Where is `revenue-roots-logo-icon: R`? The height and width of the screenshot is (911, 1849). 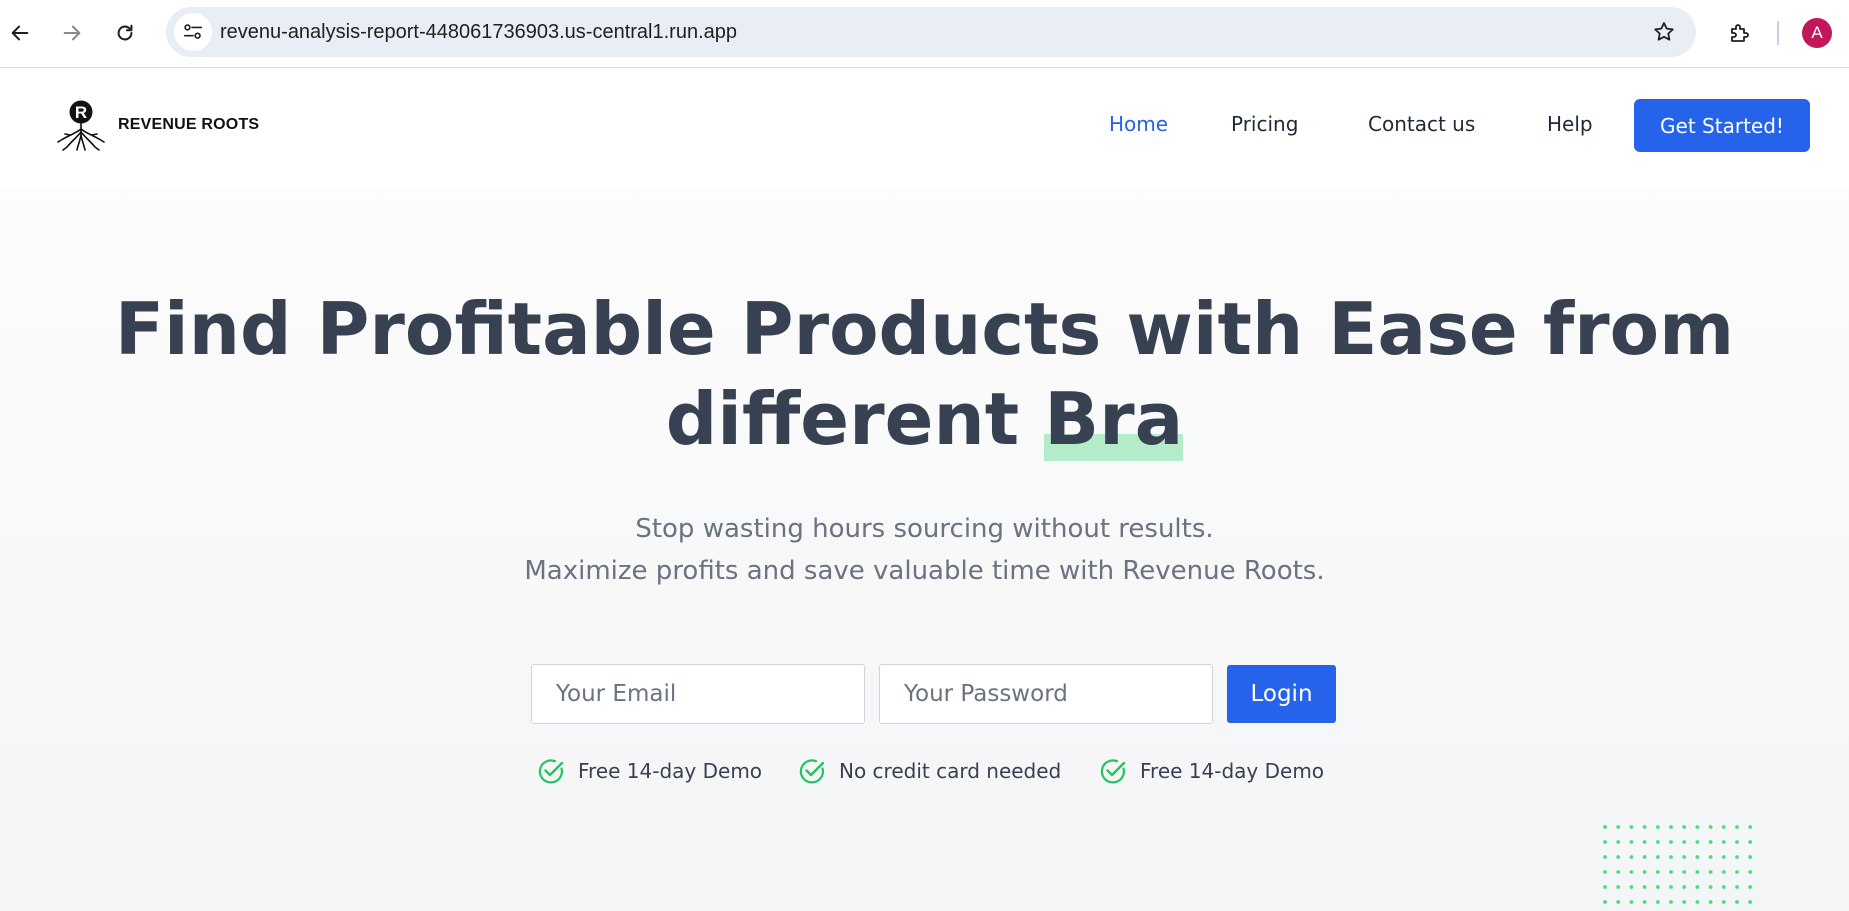 revenue-roots-logo-icon: R is located at coordinates (81, 125).